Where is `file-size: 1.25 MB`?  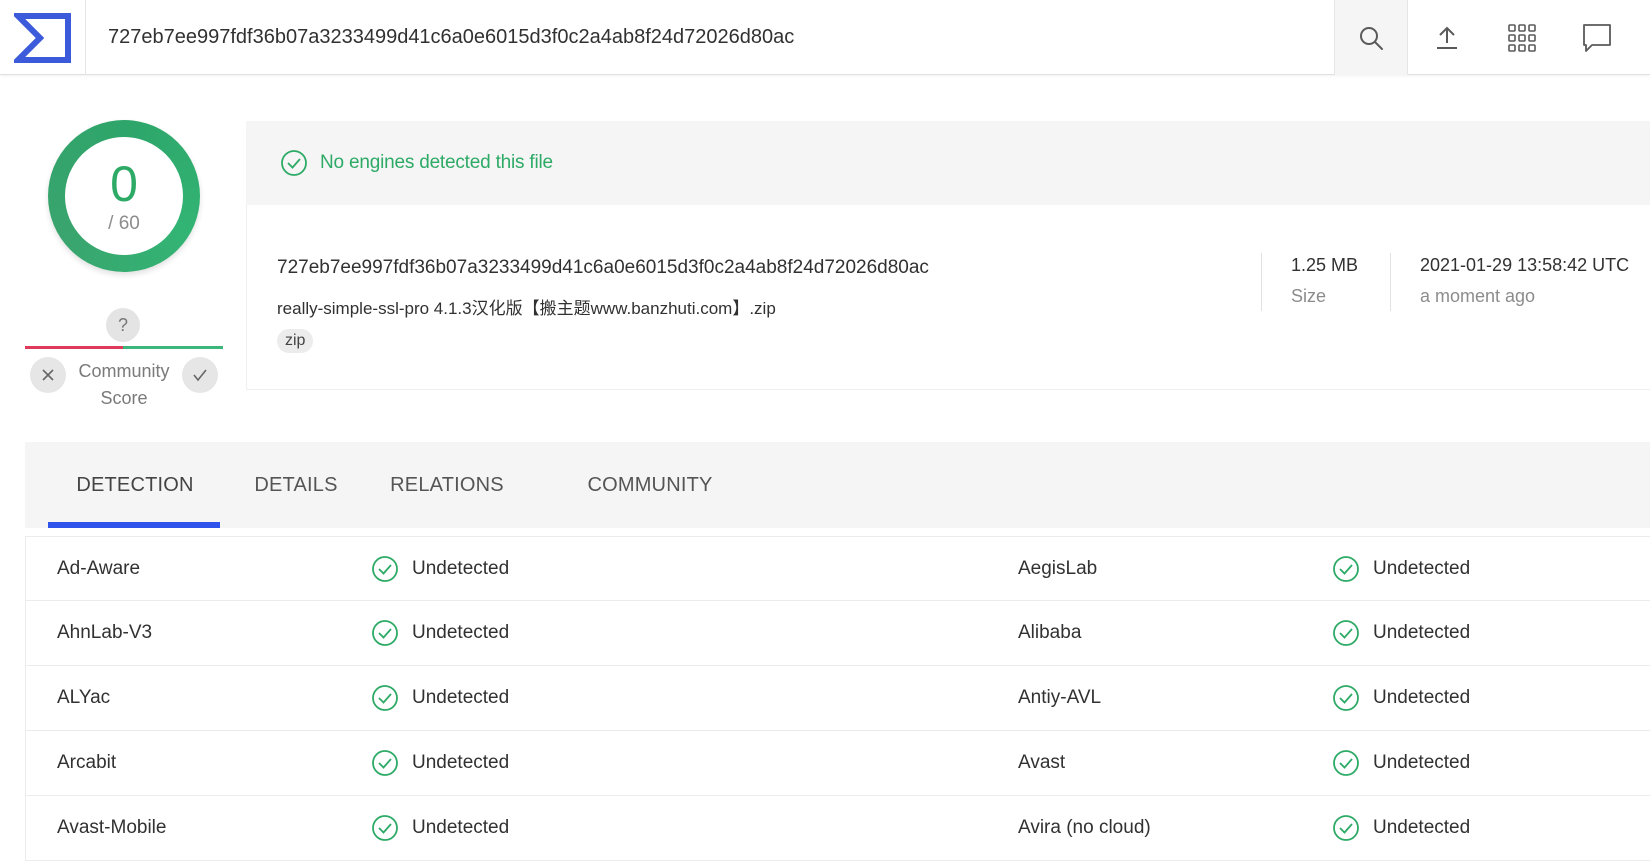
file-size: 1.25 MB is located at coordinates (1325, 265).